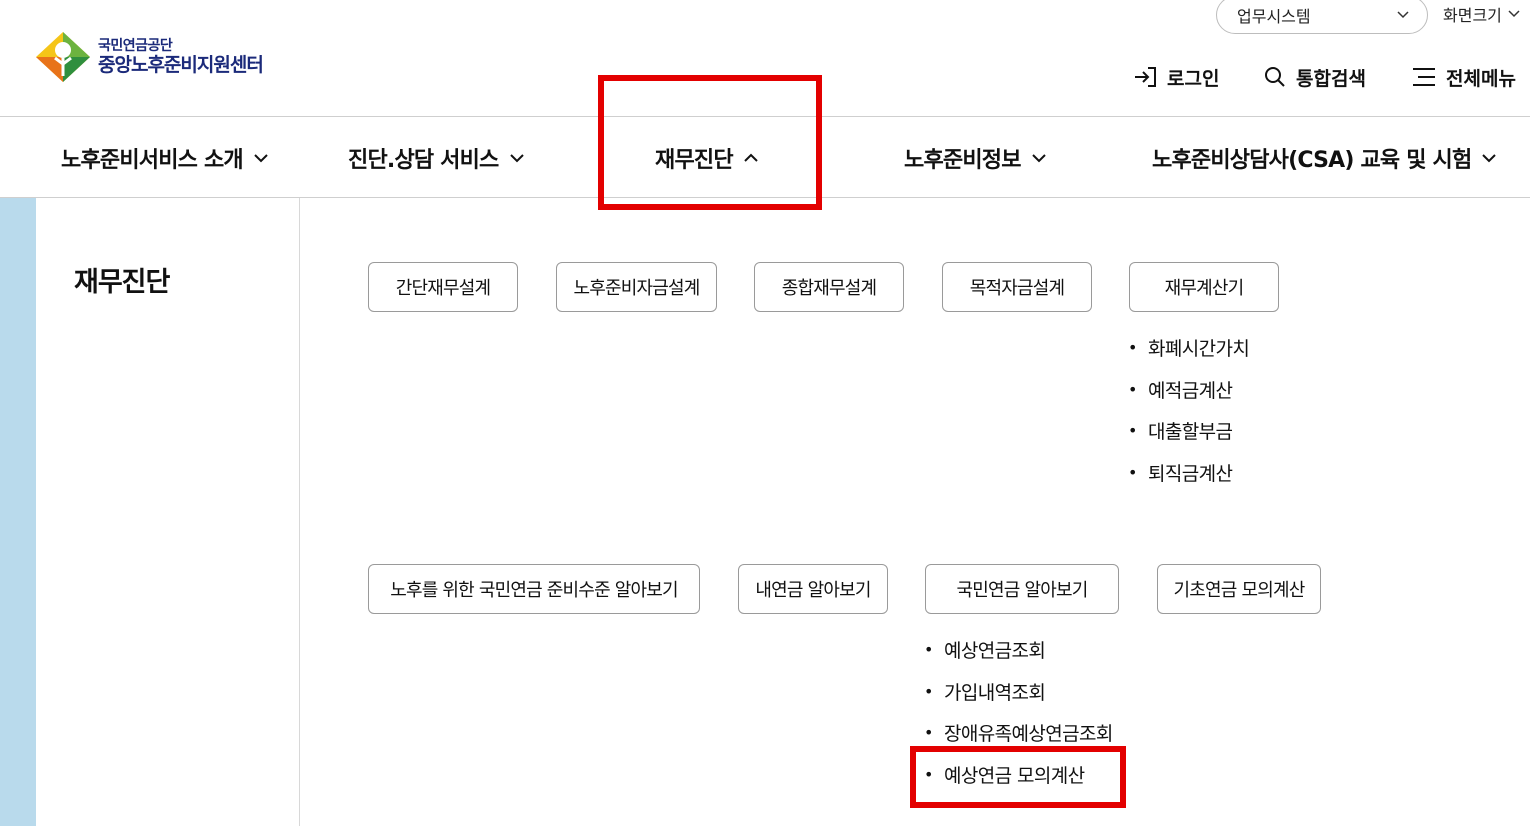 The height and width of the screenshot is (826, 1530). What do you see at coordinates (1189, 348) in the screenshot?
I see `list-item-time-value: 화폐시간가치` at bounding box center [1189, 348].